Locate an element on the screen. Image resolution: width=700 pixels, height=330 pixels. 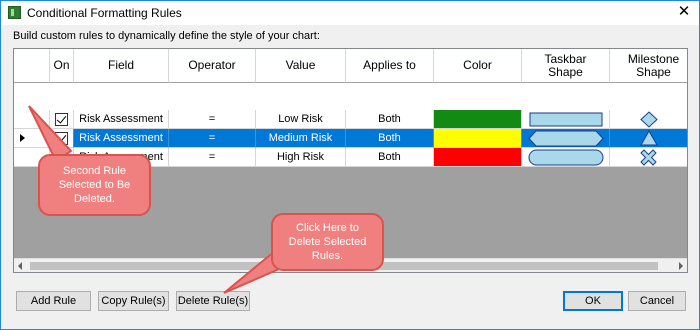
table-row: Risk Assessment = Low Risk Both is located at coordinates (350, 119).